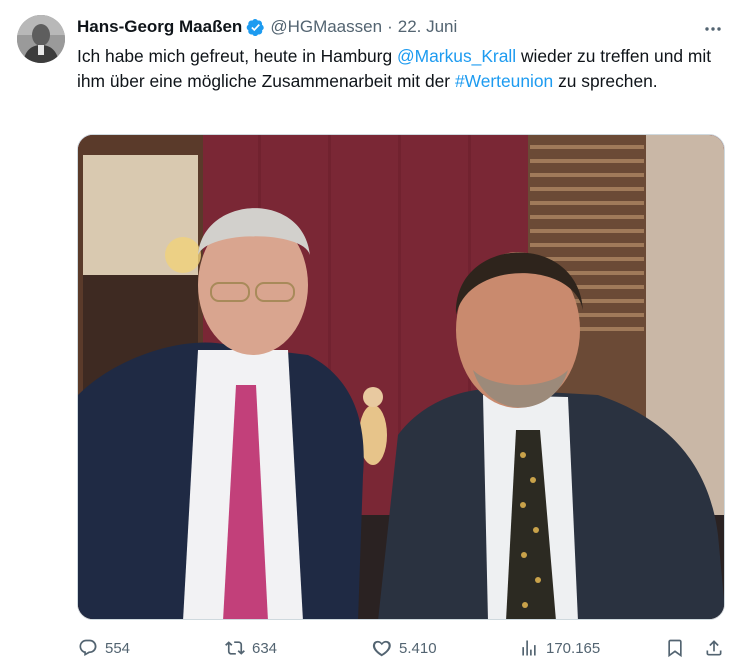  I want to click on verified-badge-icon, so click(255, 27).